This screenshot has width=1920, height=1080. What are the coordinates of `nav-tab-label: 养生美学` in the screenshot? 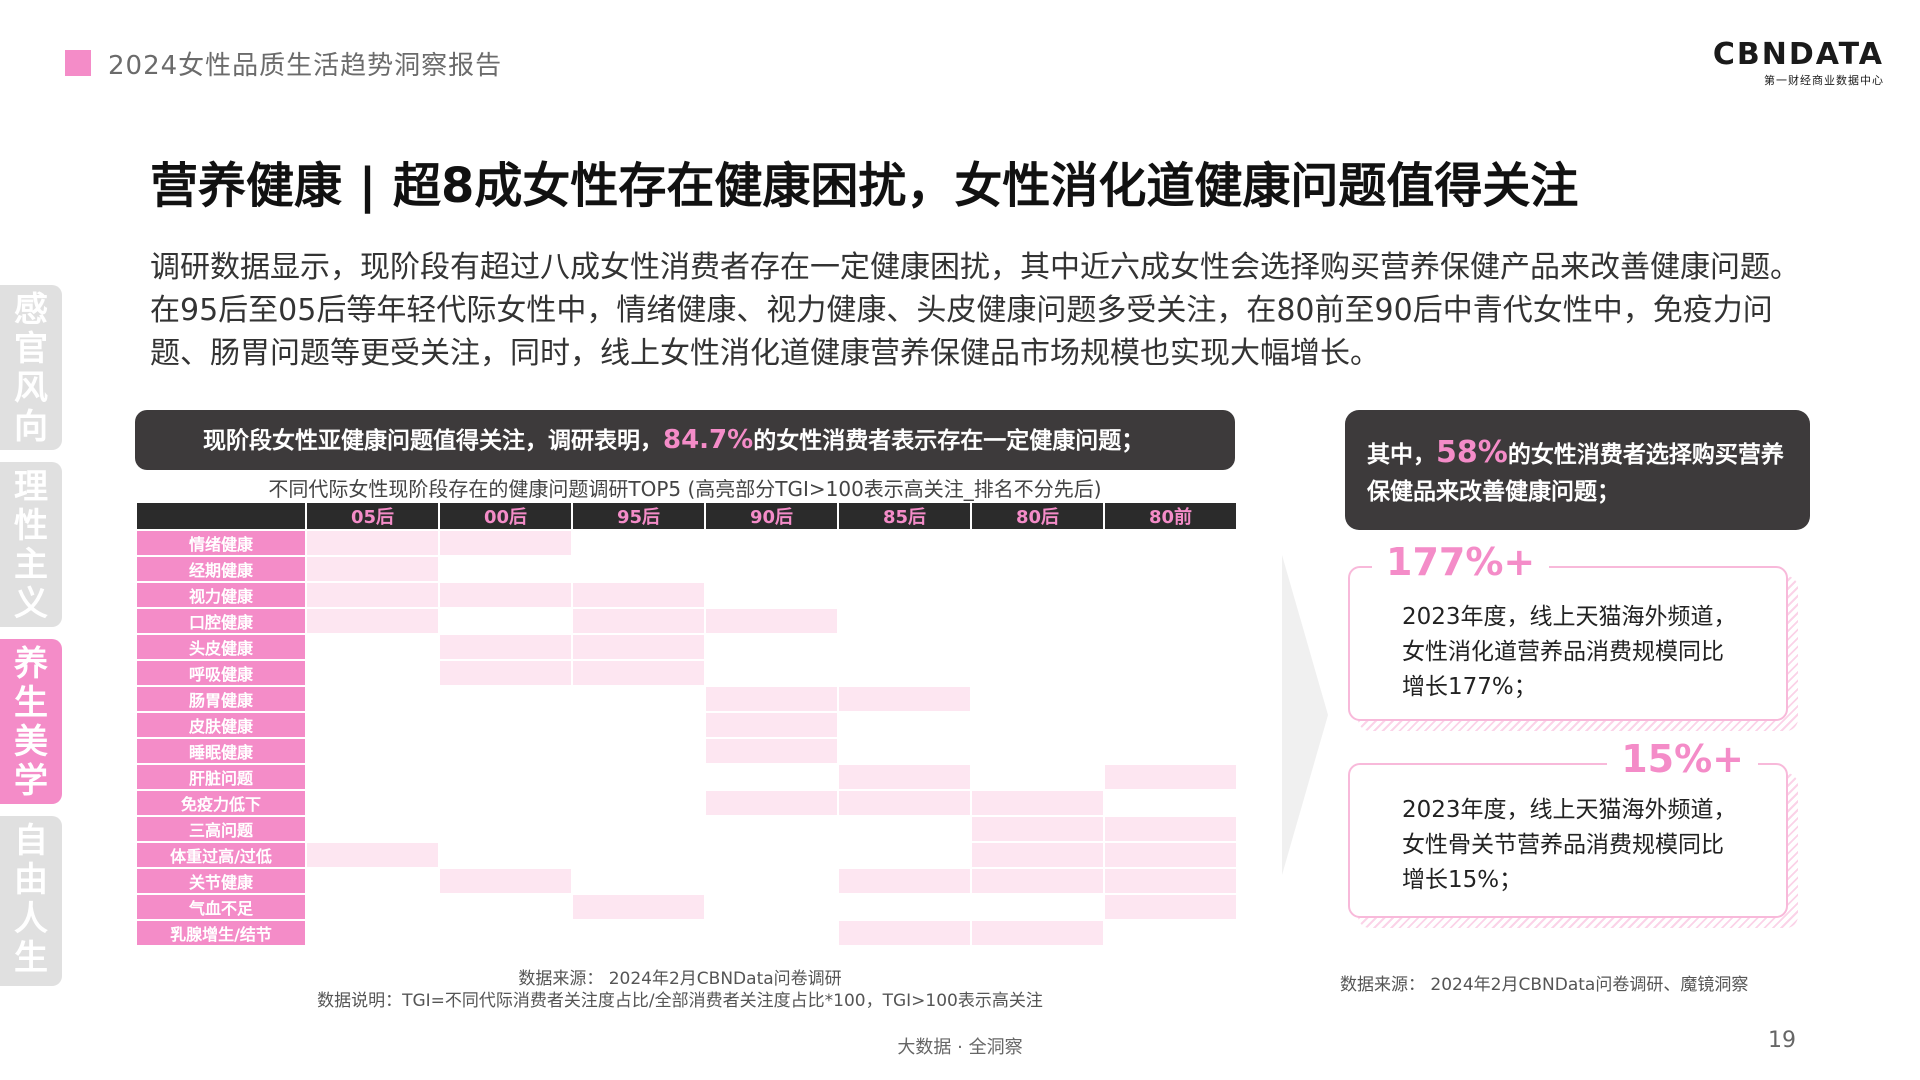 It's located at (31, 722).